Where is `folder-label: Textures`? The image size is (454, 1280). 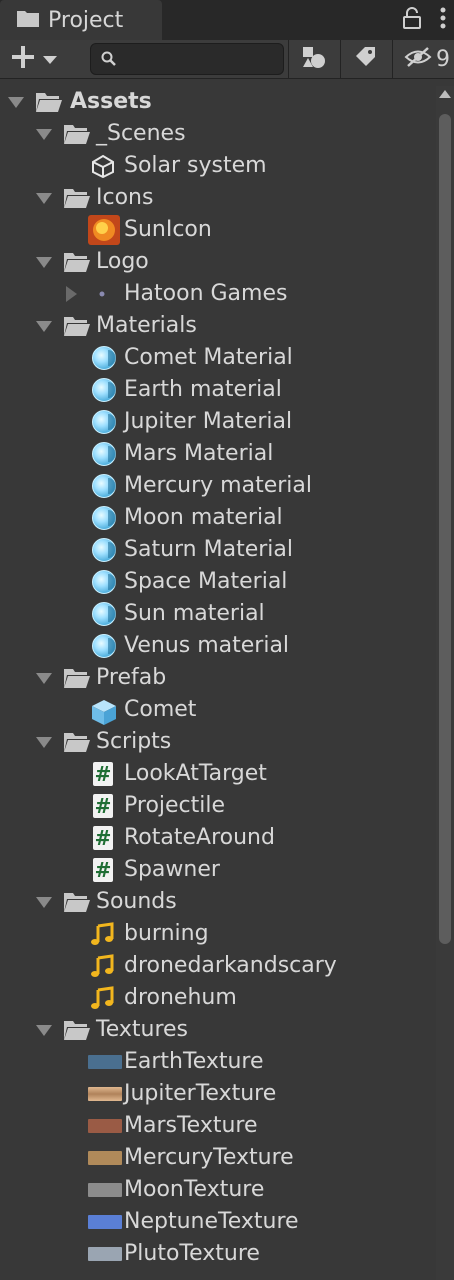 folder-label: Textures is located at coordinates (142, 1029).